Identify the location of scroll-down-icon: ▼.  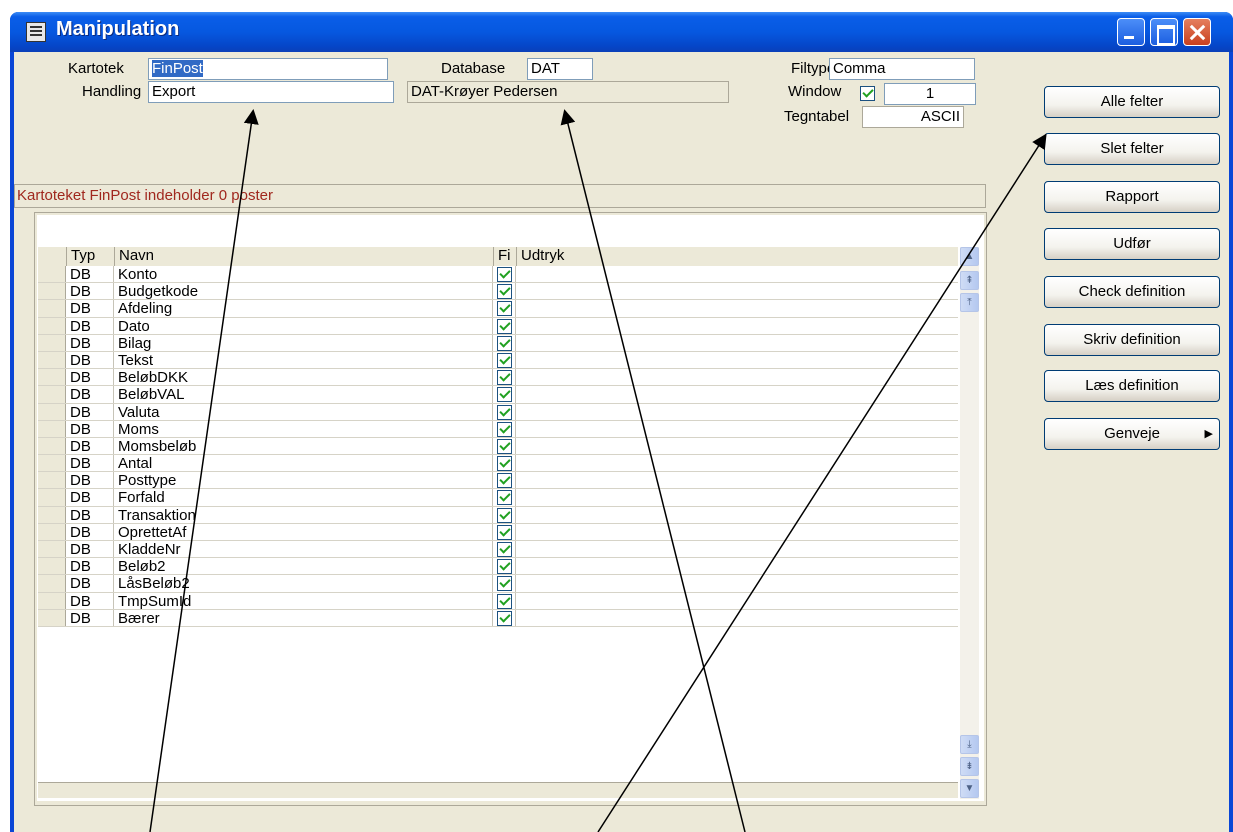
(969, 788).